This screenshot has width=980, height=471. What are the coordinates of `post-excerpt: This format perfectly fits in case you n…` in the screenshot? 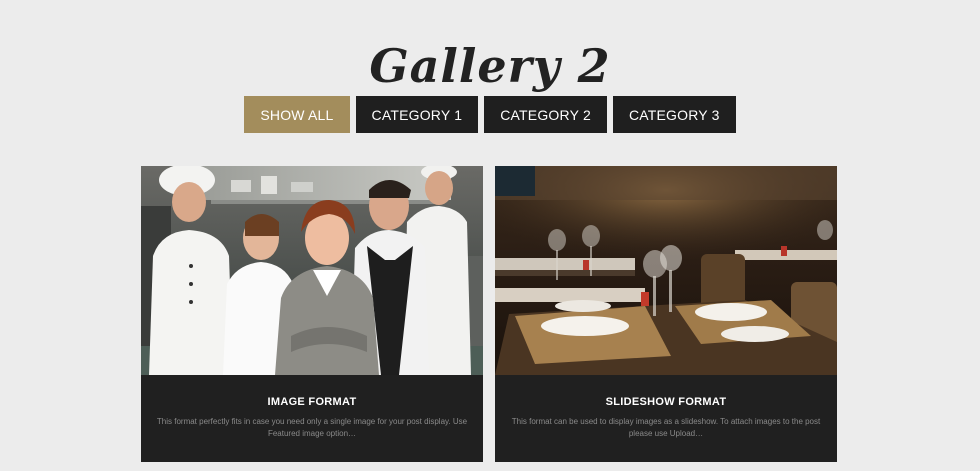 It's located at (312, 427).